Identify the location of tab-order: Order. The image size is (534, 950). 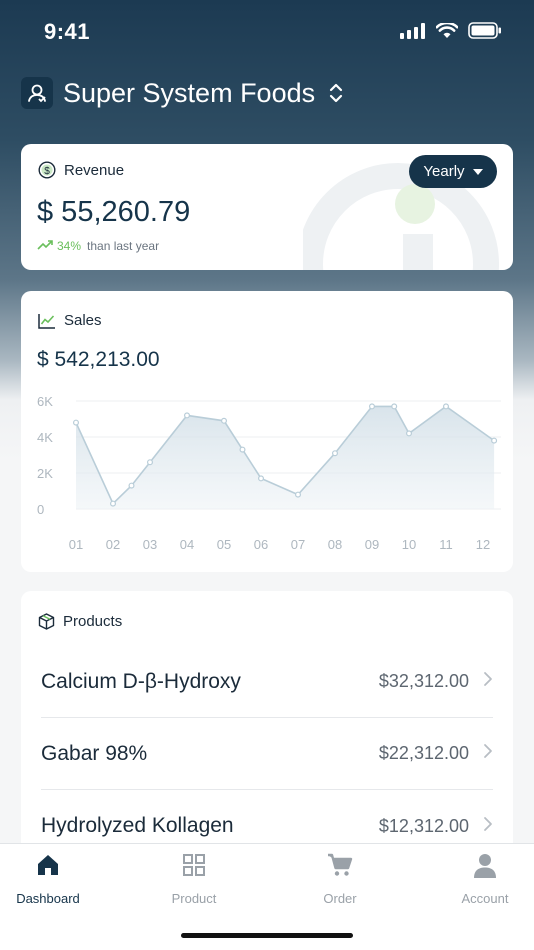
(340, 879).